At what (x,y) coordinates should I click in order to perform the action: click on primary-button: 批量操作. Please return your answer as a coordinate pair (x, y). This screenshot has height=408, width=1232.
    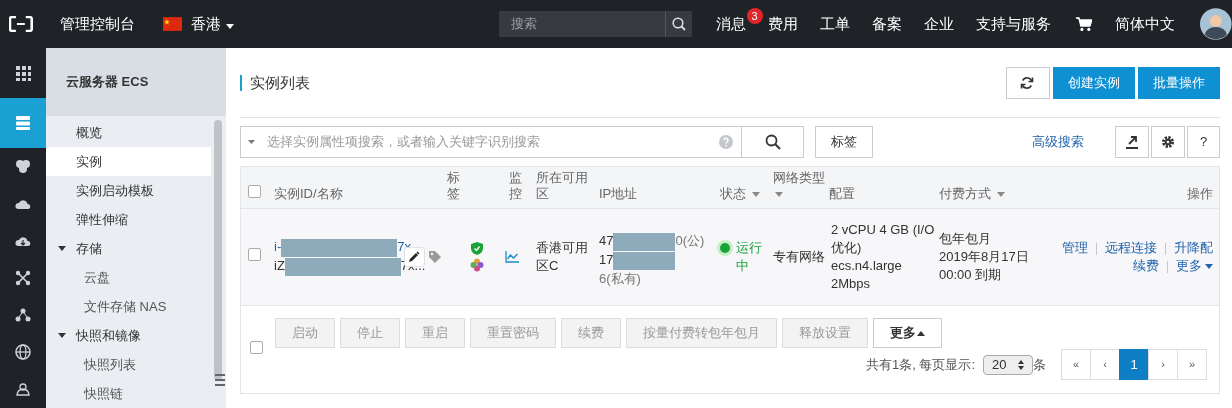
    Looking at the image, I should click on (1179, 82).